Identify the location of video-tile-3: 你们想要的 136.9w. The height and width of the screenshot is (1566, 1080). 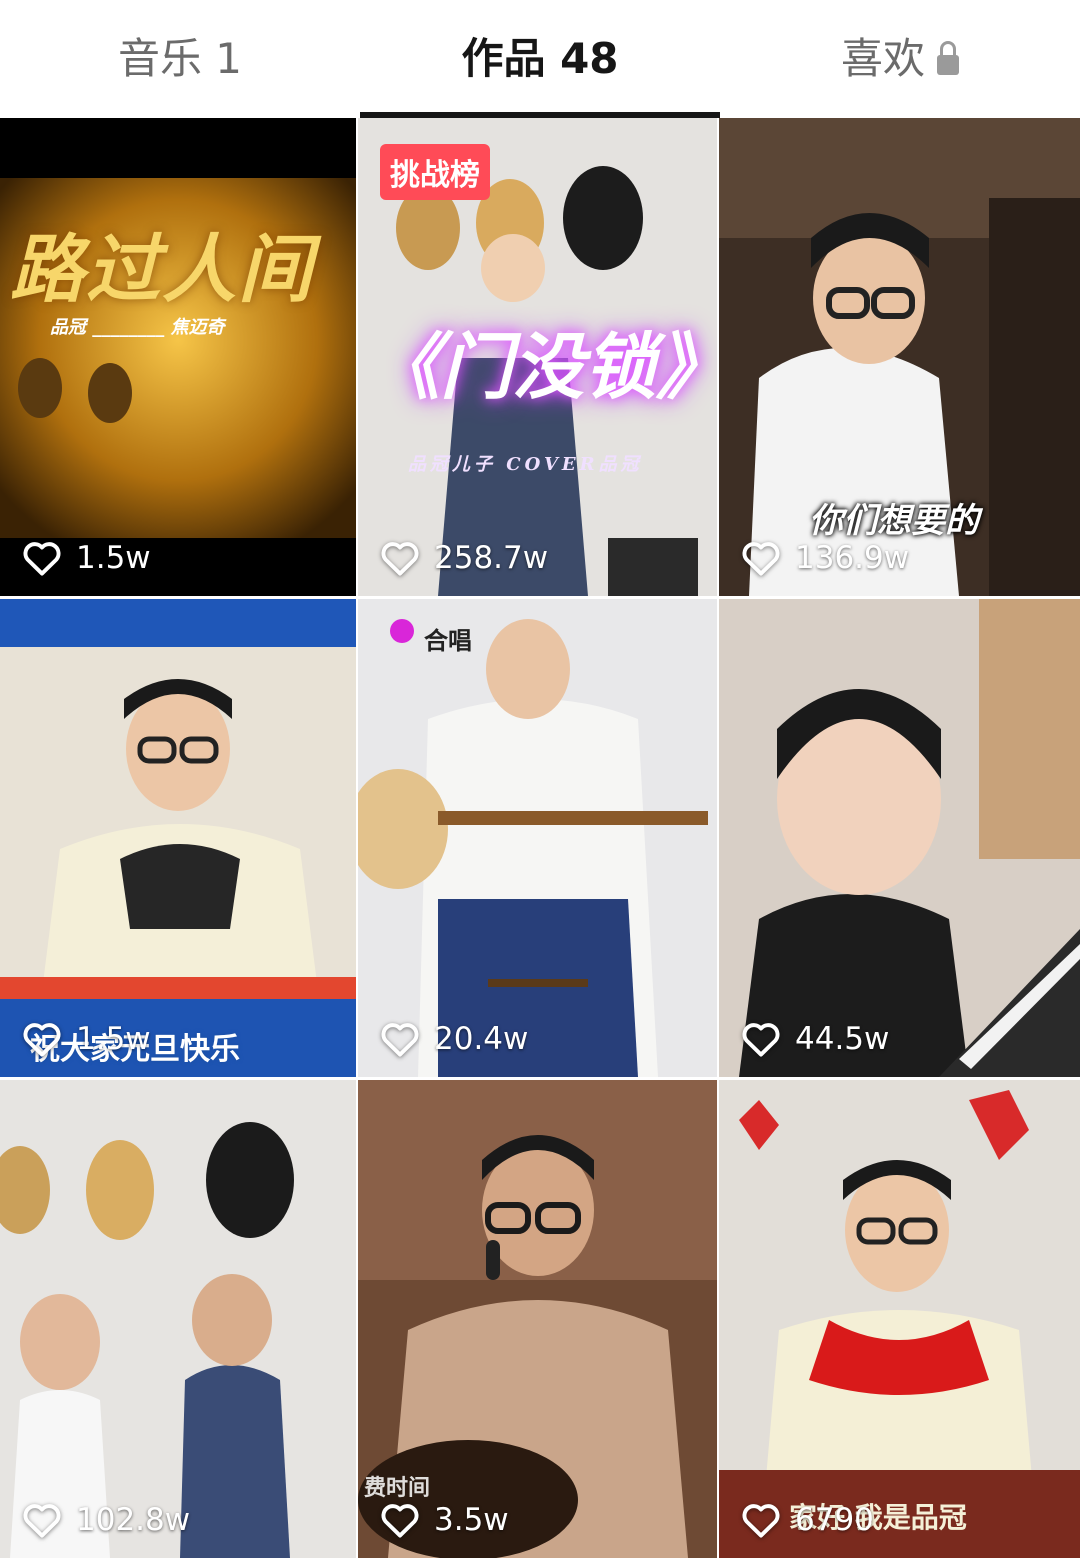
(899, 357).